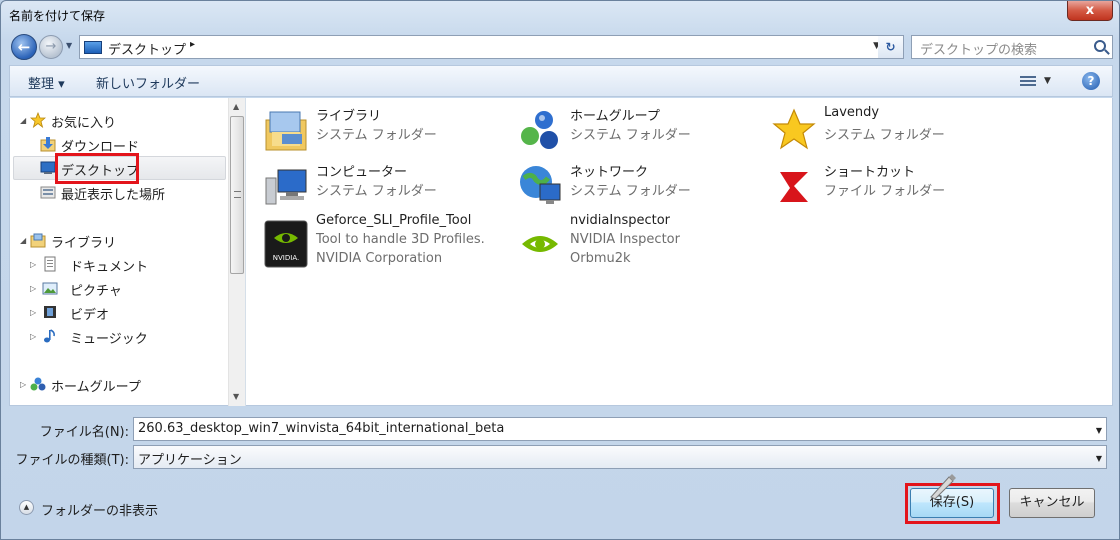 The image size is (1120, 540). Describe the element at coordinates (48, 167) in the screenshot. I see `desktop-icon` at that location.